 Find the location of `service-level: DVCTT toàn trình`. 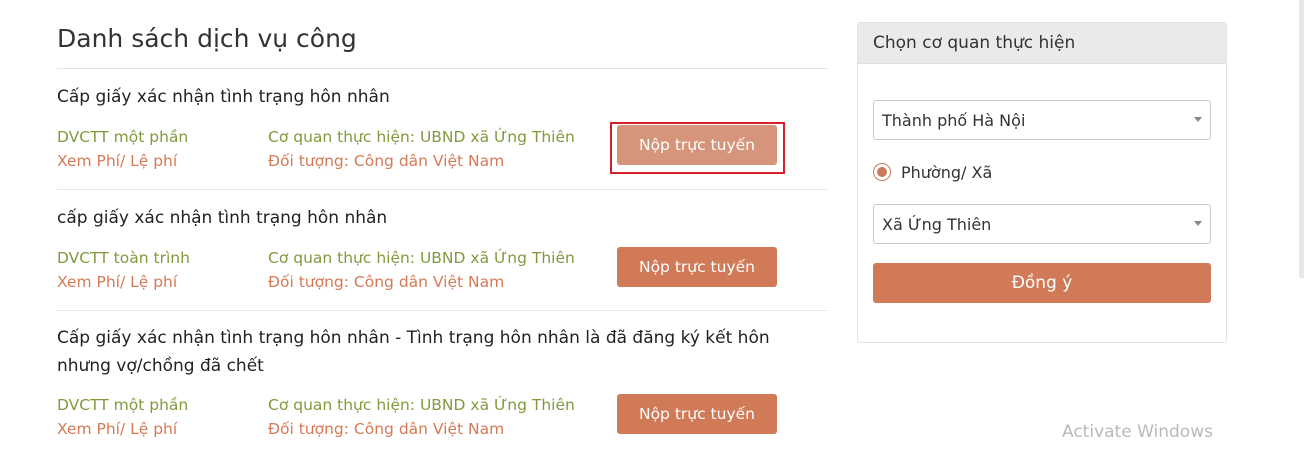

service-level: DVCTT toàn trình is located at coordinates (123, 258).